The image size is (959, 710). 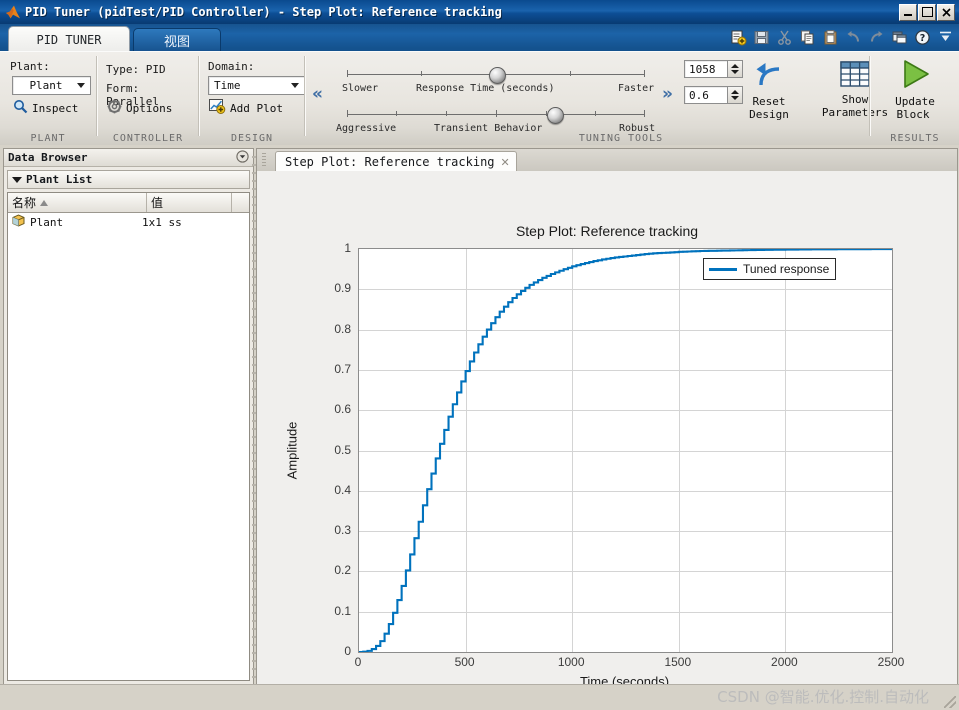 I want to click on xtick-label: 2500, so click(x=891, y=662).